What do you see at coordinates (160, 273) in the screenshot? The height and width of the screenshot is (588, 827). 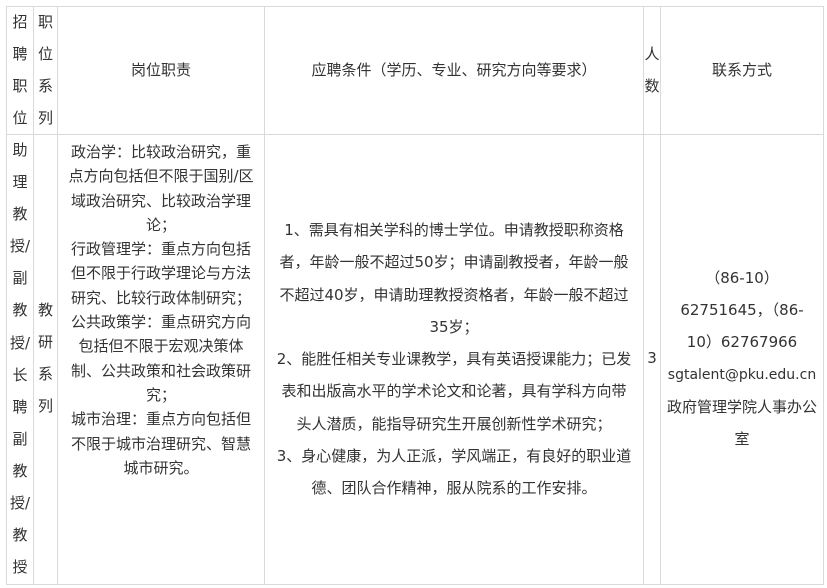 I see `duty-public-administration: 行政管理学：重点方向包括 但不限于行政学理论与方法 研究、比较行政体制研究；` at bounding box center [160, 273].